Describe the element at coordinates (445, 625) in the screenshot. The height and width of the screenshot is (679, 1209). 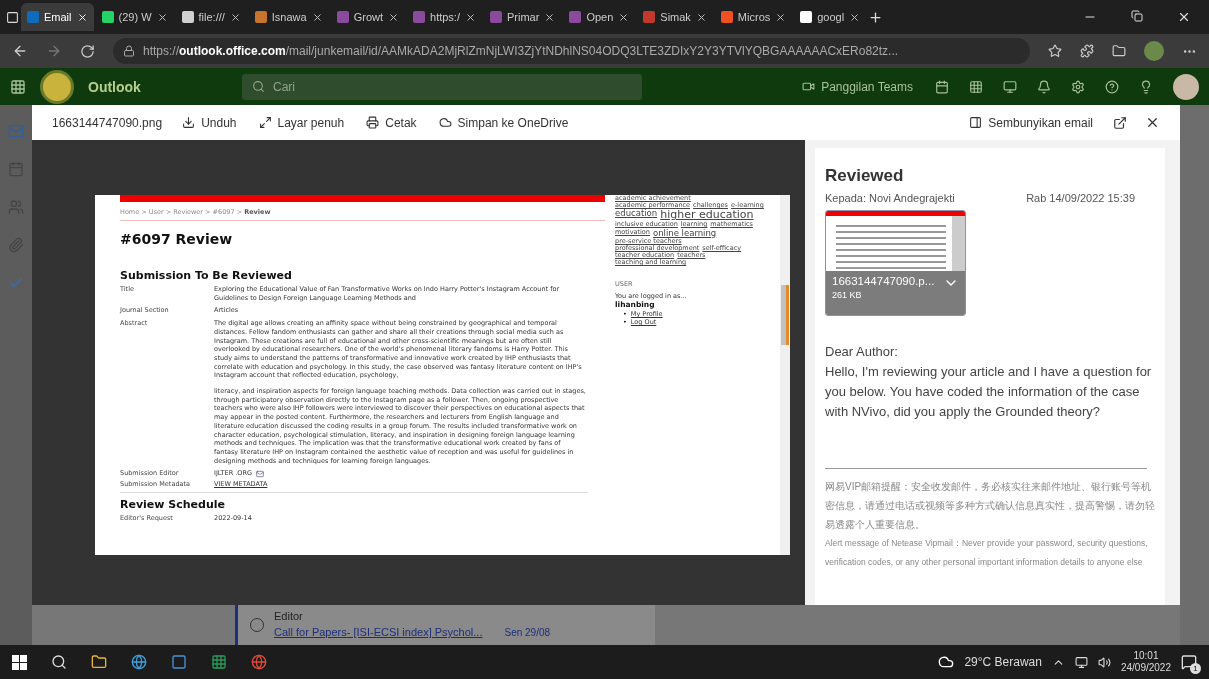
I see `mail-list-item: Editor Call for Papers- [ISI-ECSI index] Psychol... Sen 29/08` at that location.